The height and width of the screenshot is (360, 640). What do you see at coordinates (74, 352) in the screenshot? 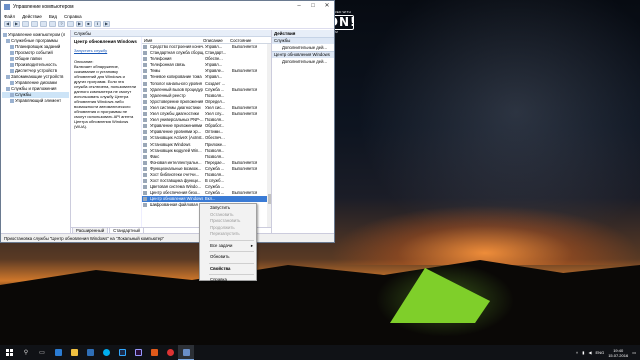
I see `file-explorer-icon` at bounding box center [74, 352].